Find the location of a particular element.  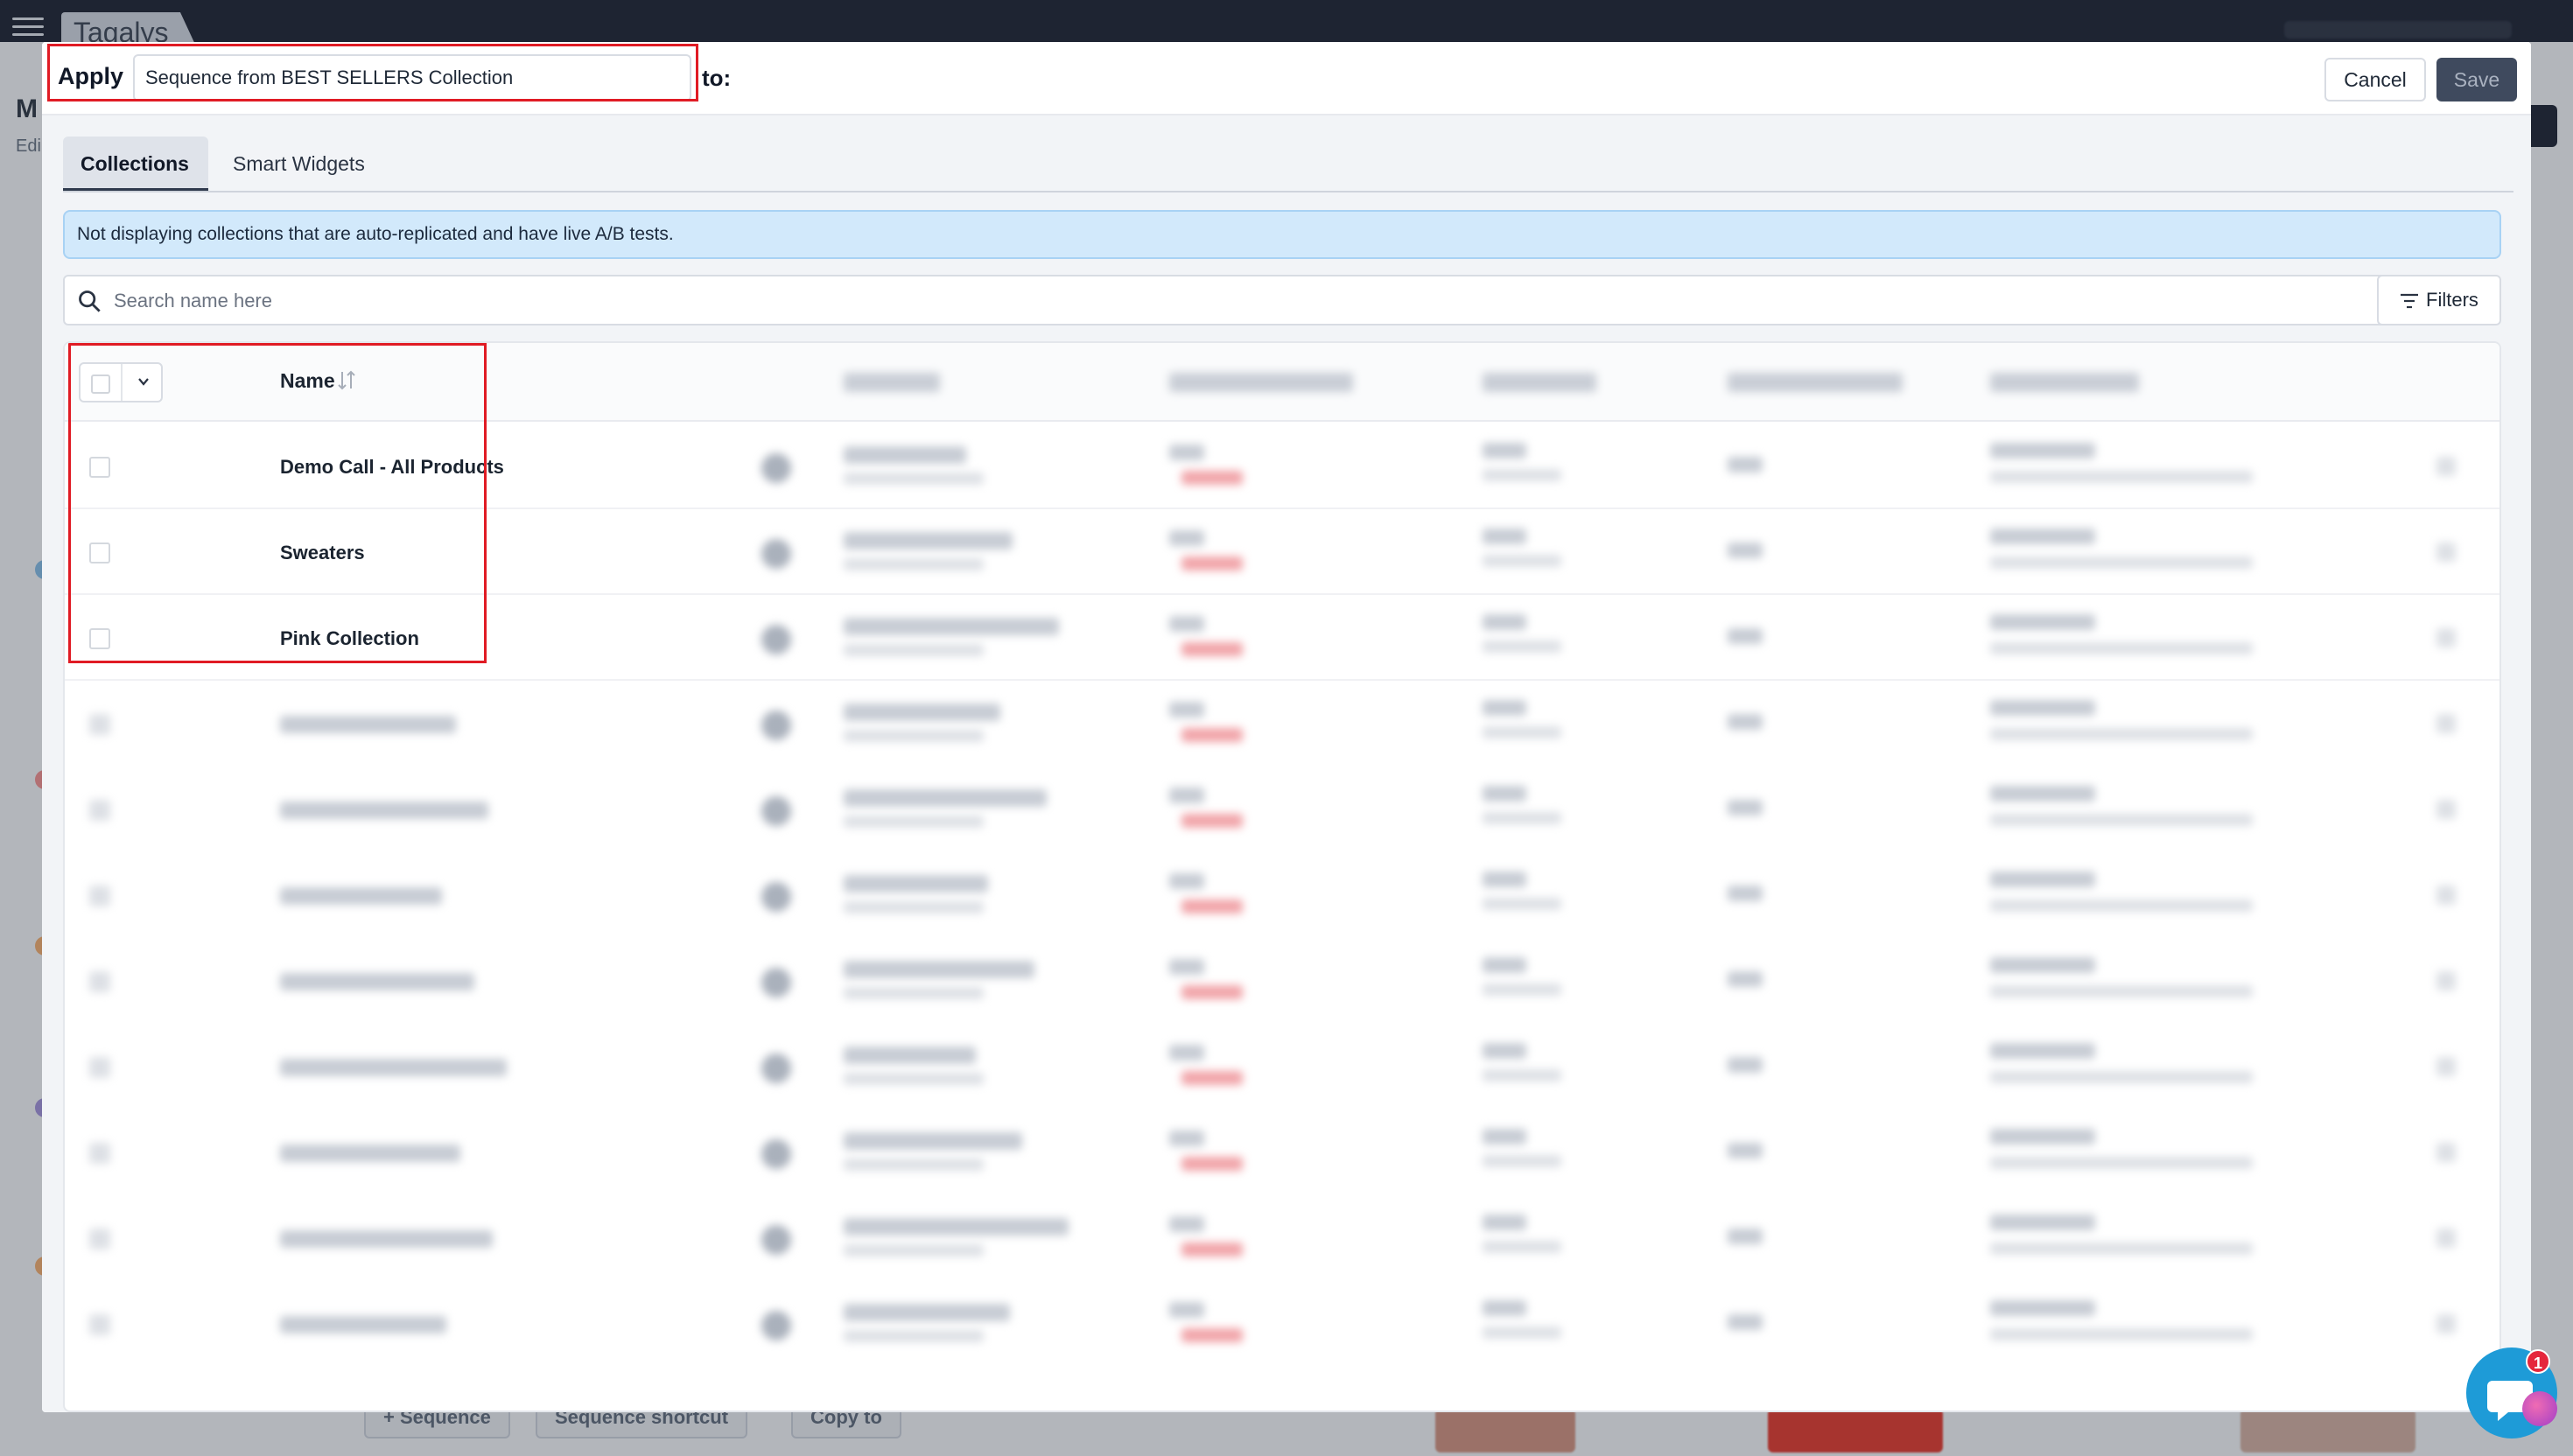

chevron-down-icon is located at coordinates (144, 381).